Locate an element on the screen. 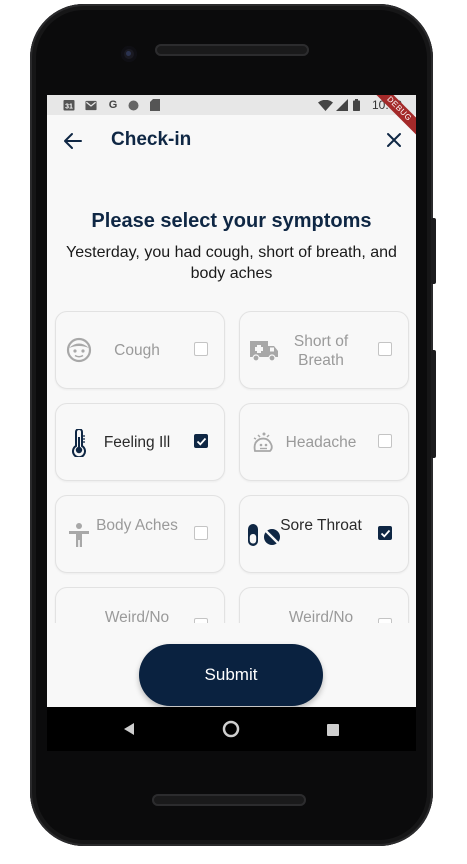  nav-home-icon is located at coordinates (231, 731).